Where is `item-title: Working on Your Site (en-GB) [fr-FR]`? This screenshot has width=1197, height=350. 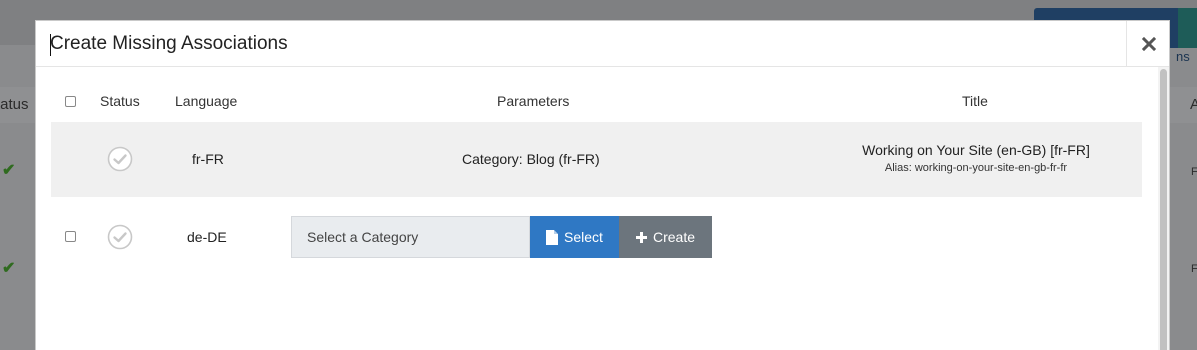
item-title: Working on Your Site (en-GB) [fr-FR] is located at coordinates (976, 150).